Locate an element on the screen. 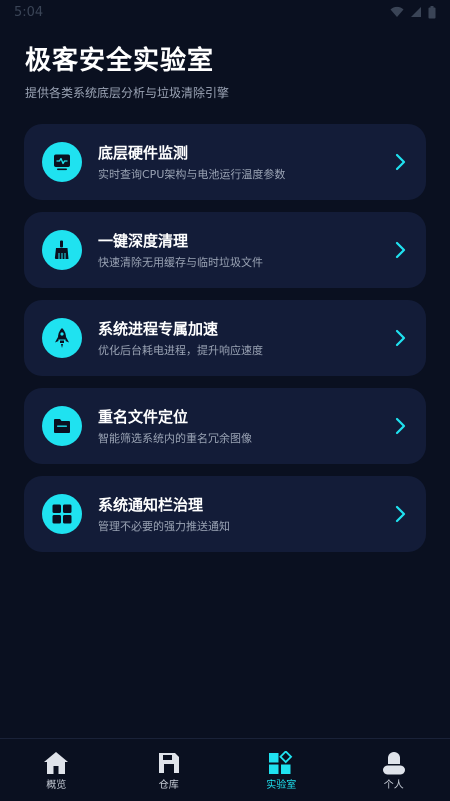 The height and width of the screenshot is (801, 450). monitor-pulse-icon is located at coordinates (62, 162).